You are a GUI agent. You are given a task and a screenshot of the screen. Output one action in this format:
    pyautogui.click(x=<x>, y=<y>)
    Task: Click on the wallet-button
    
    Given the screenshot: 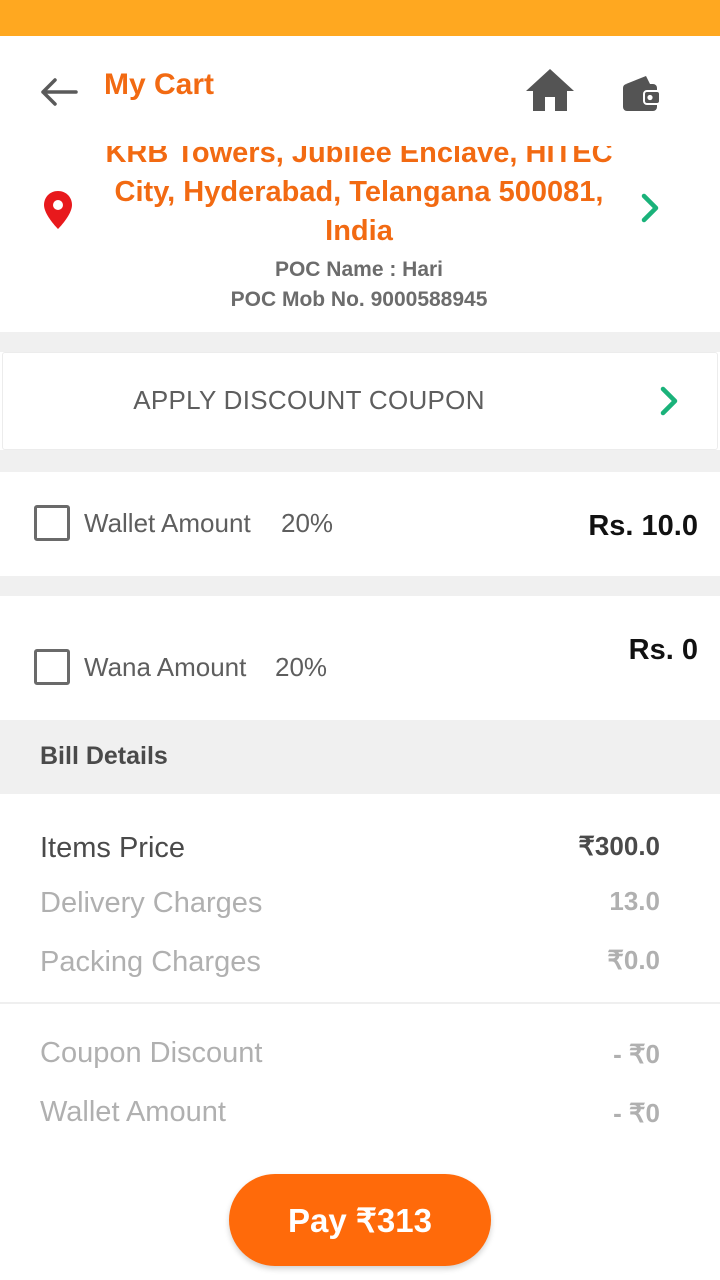 What is the action you would take?
    pyautogui.click(x=642, y=94)
    